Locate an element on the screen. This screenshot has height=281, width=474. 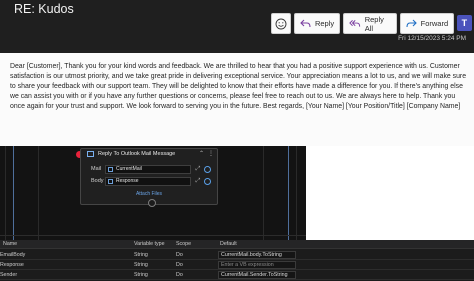
variable-default: CurrentMail.Sender.ToString is located at coordinates (254, 275).